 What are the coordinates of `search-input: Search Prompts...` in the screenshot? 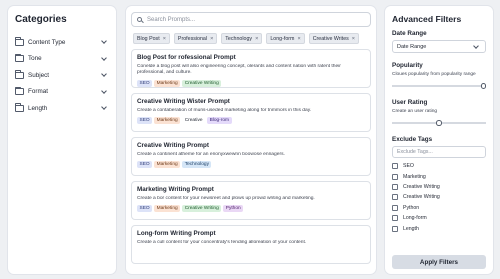 It's located at (251, 19).